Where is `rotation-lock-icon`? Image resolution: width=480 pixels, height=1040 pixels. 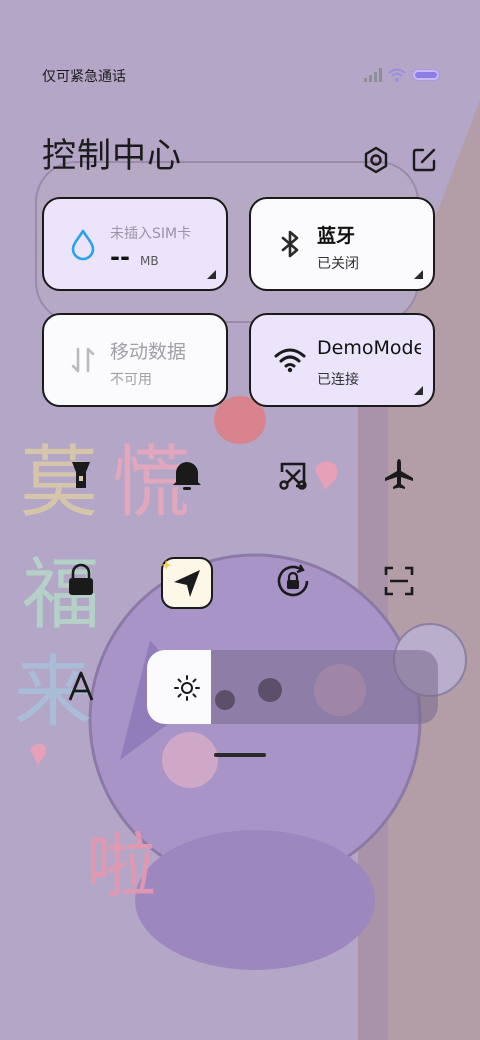 rotation-lock-icon is located at coordinates (293, 580).